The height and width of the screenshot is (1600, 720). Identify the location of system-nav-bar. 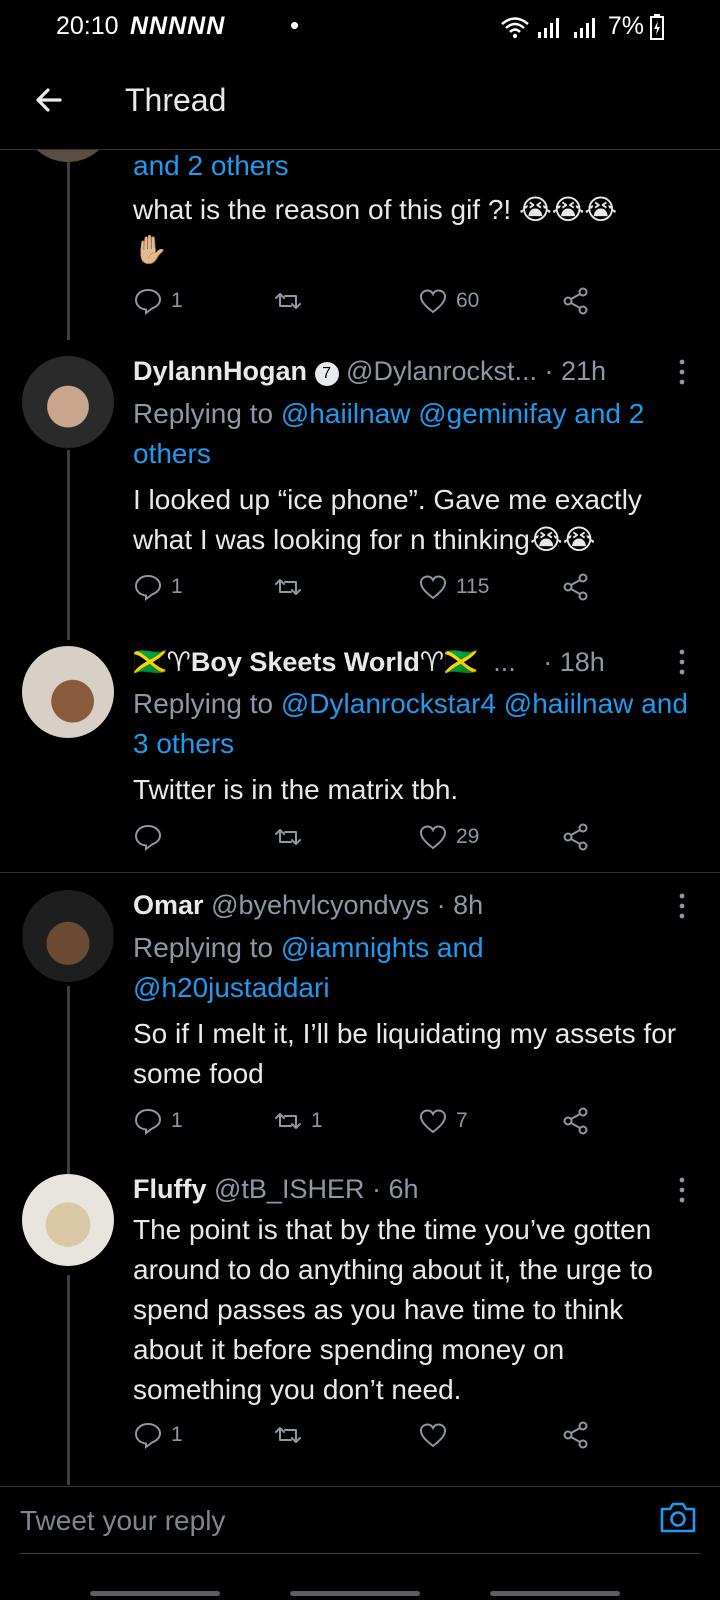
(360, 1593).